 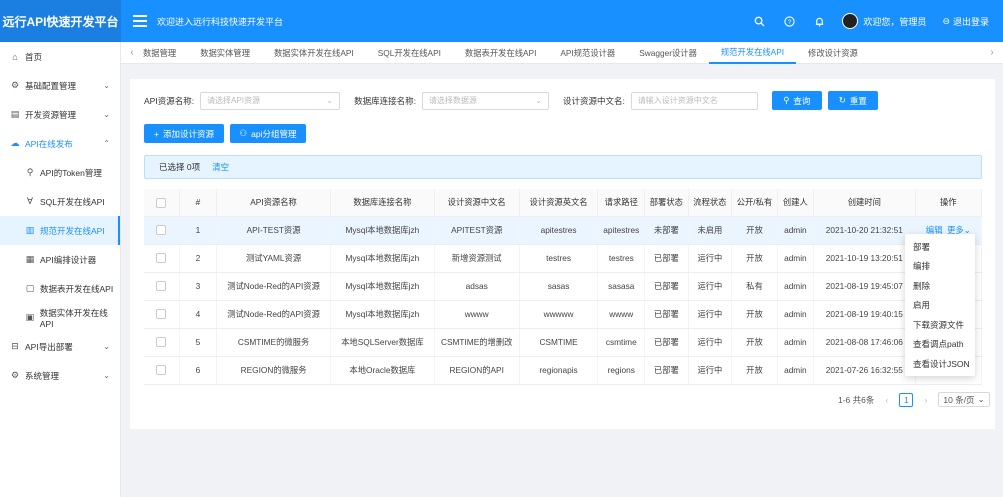 I want to click on tab-scroll-right-icon: ›, so click(x=992, y=52).